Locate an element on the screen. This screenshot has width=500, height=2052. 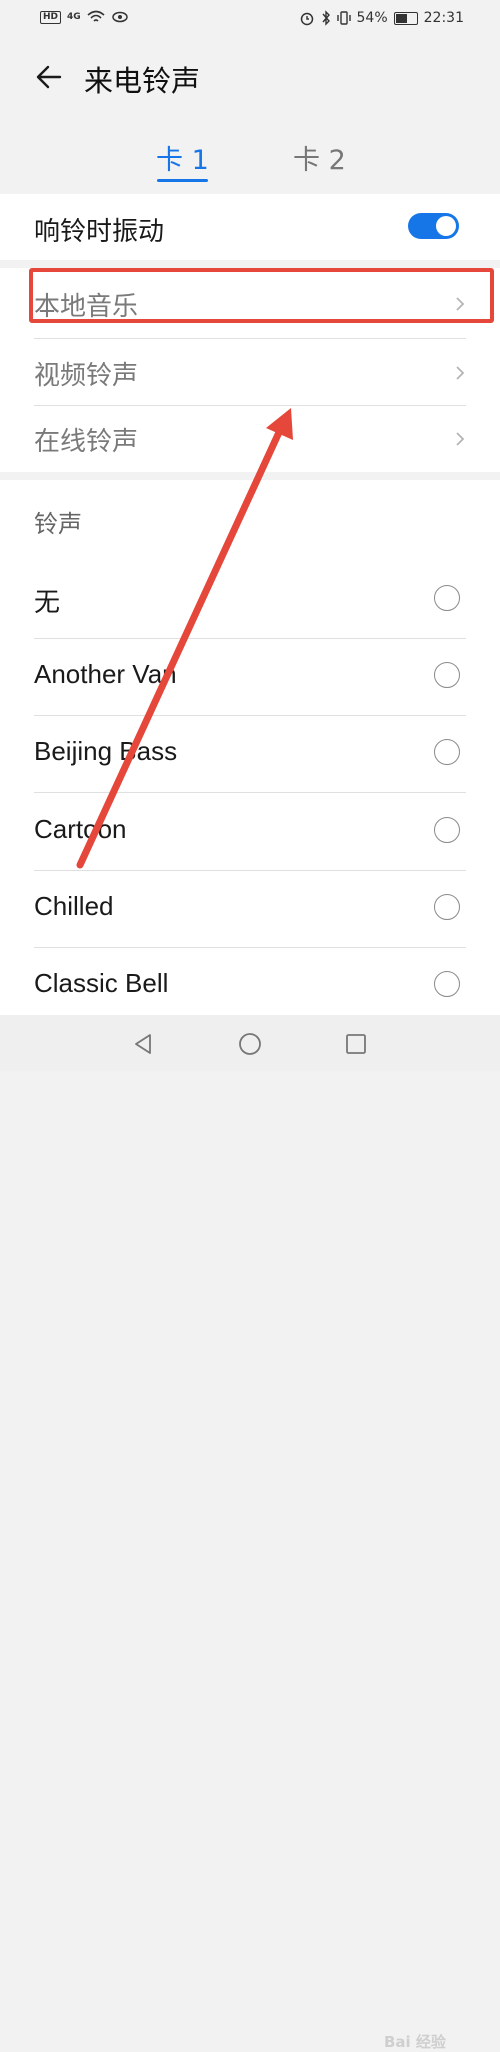
back-arrow-icon is located at coordinates (49, 77).